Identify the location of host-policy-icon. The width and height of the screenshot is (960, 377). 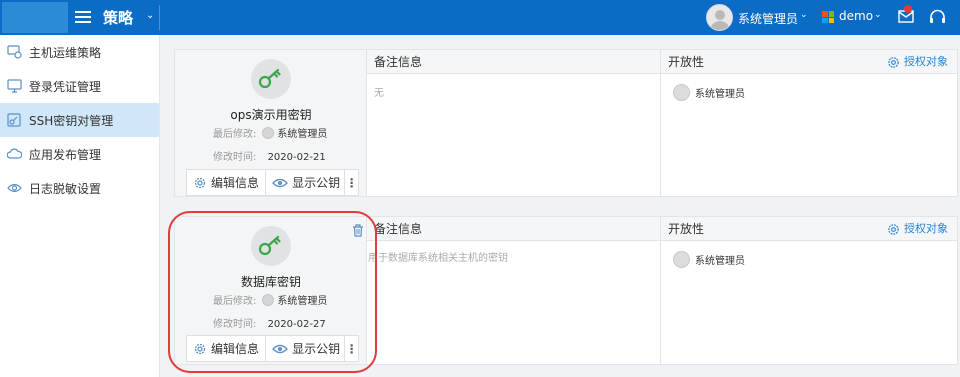
(14, 52).